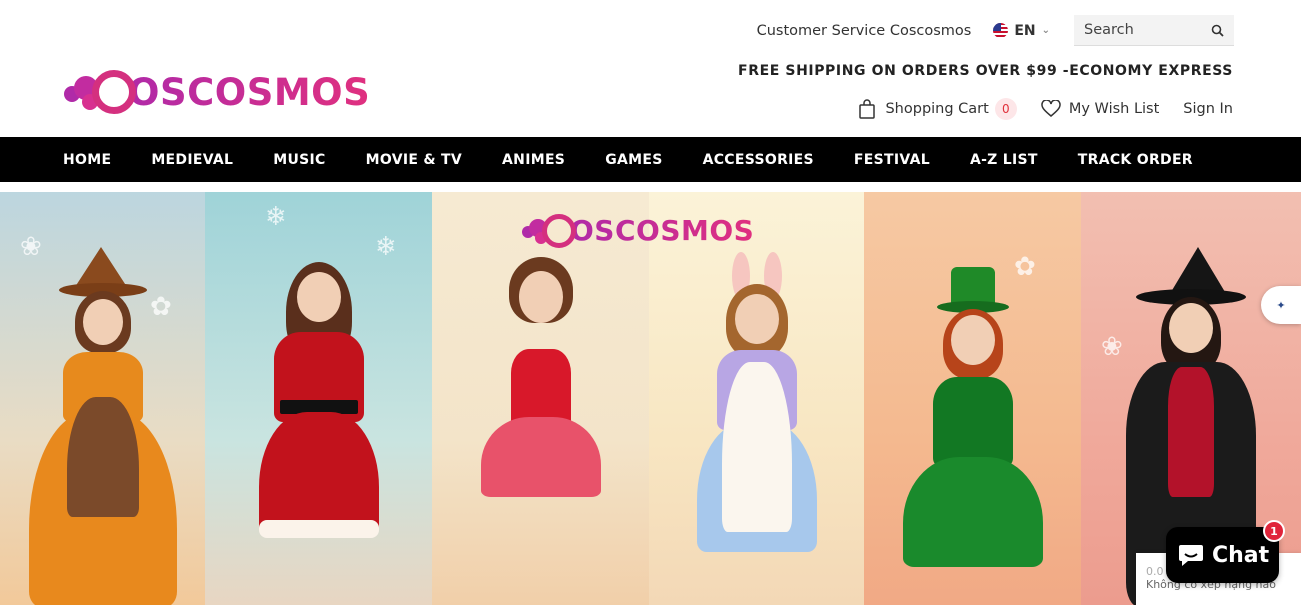  I want to click on nav-item-medieval: MEDIEVAL, so click(192, 160).